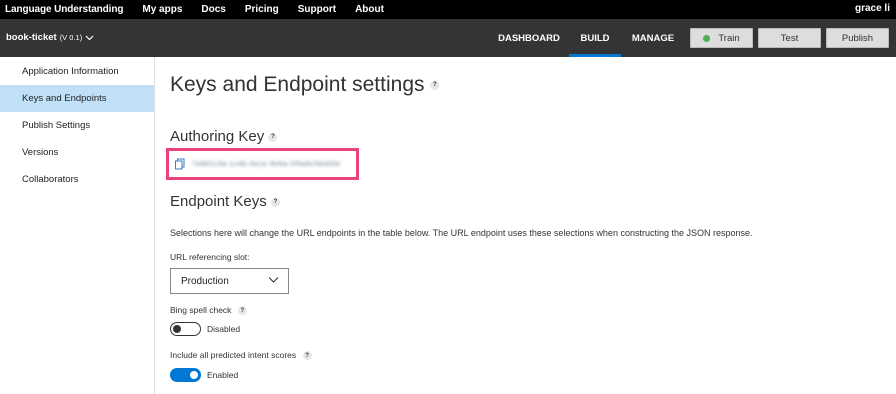  Describe the element at coordinates (262, 9) in the screenshot. I see `nav-pricing: Pricing` at that location.